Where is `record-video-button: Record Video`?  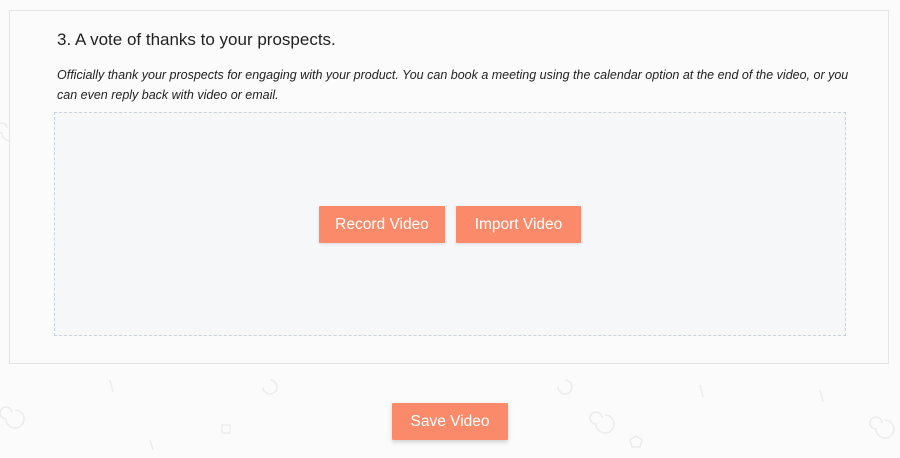
record-video-button: Record Video is located at coordinates (382, 224).